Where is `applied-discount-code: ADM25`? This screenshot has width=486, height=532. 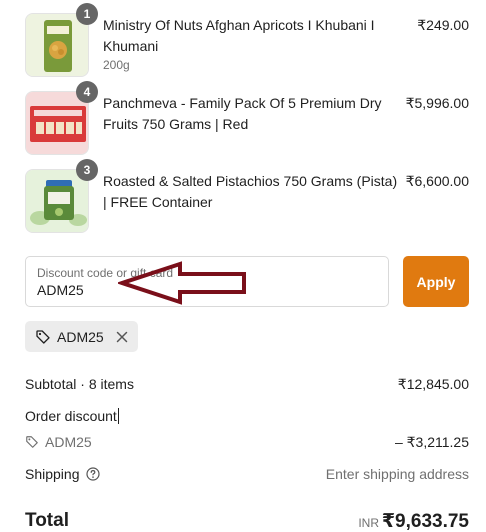 applied-discount-code: ADM25 is located at coordinates (80, 336).